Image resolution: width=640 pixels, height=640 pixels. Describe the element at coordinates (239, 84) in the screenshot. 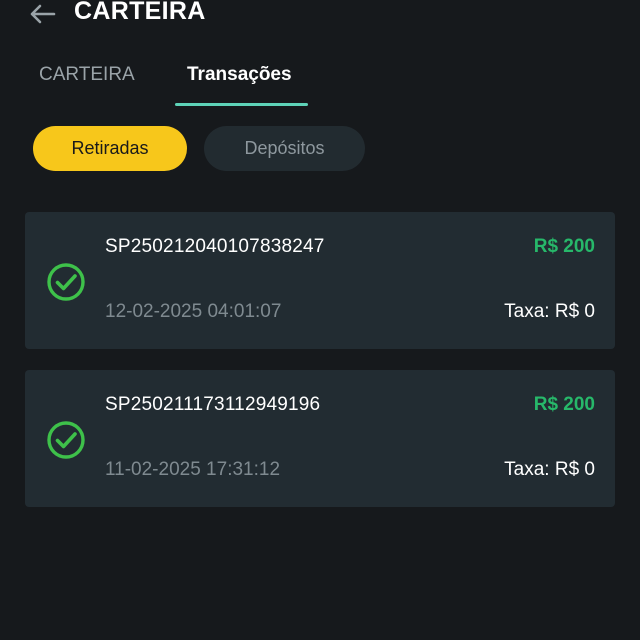

I see `tab-transacoes: Transações` at that location.